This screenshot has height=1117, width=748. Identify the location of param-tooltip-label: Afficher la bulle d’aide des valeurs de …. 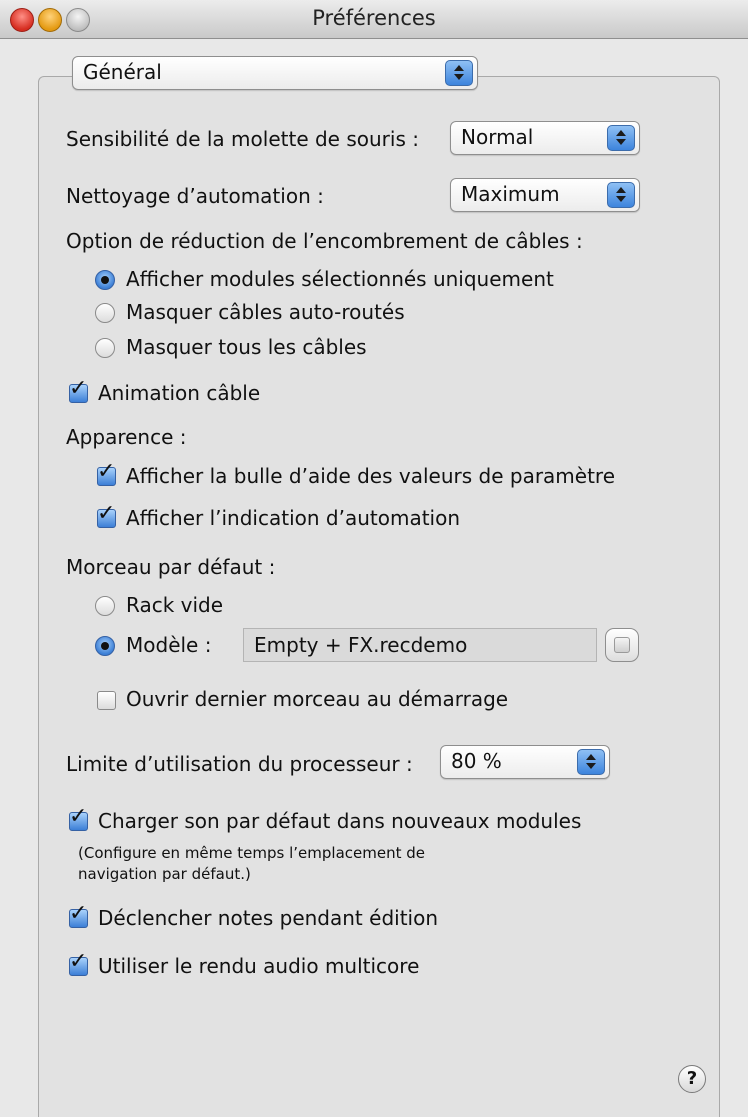
(371, 476).